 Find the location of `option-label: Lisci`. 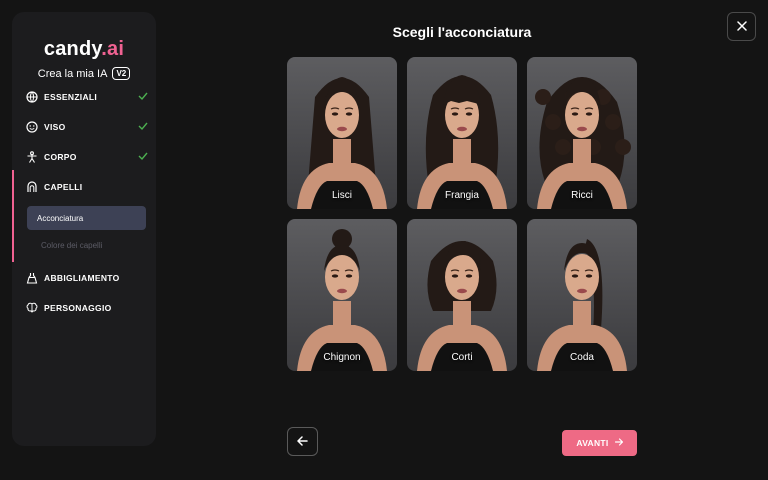

option-label: Lisci is located at coordinates (341, 195).